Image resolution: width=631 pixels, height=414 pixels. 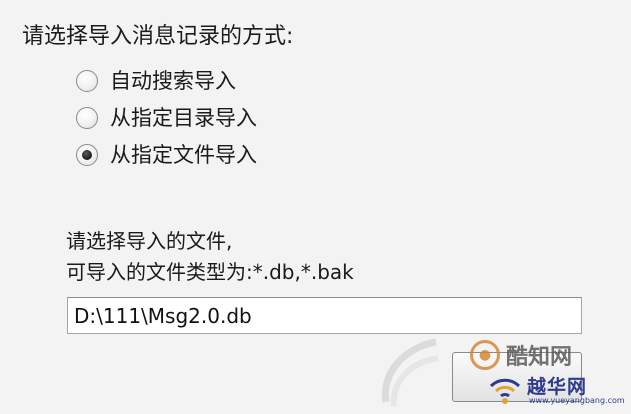 I want to click on file-hint-line1: 请选择导入的文件,, so click(x=149, y=241).